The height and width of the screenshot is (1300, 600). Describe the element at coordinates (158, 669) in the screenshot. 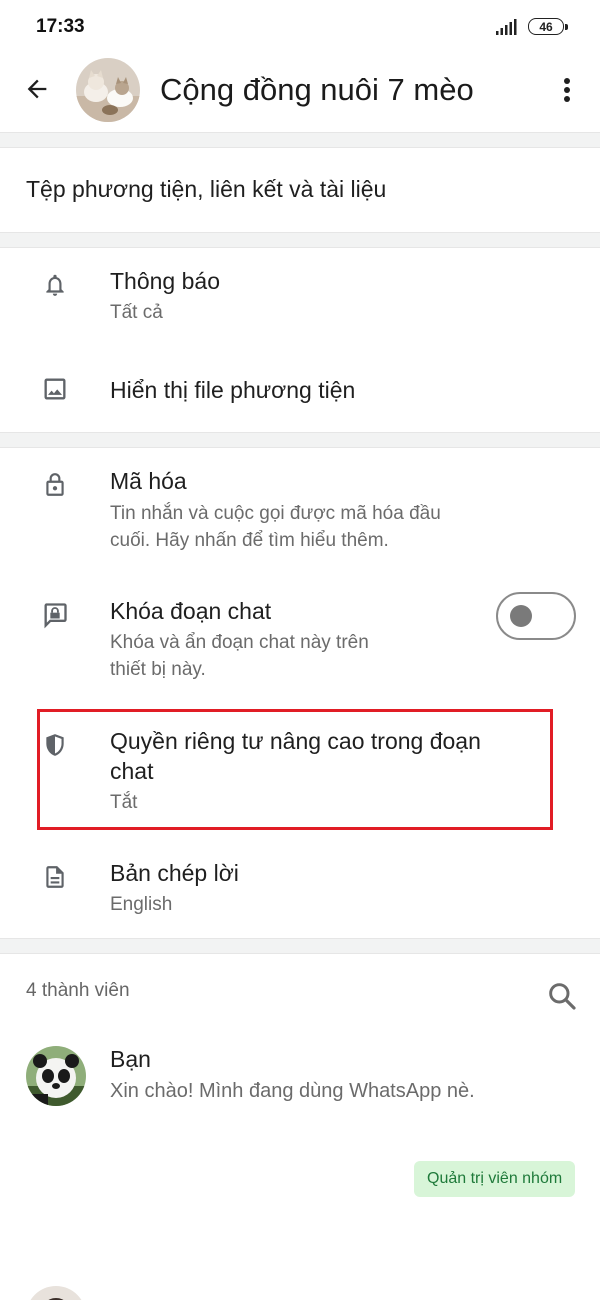

I see `chat-lock-description-line2: thiết bị này.` at that location.